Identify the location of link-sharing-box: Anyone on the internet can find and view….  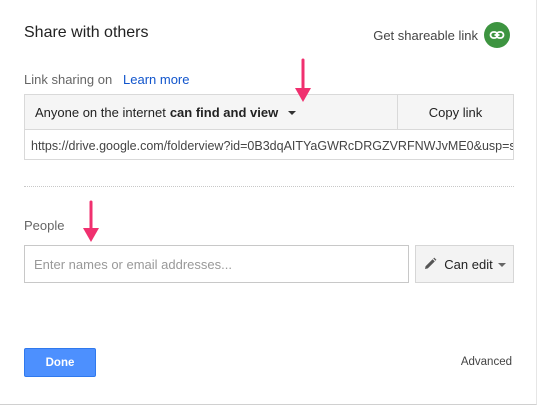
(269, 127).